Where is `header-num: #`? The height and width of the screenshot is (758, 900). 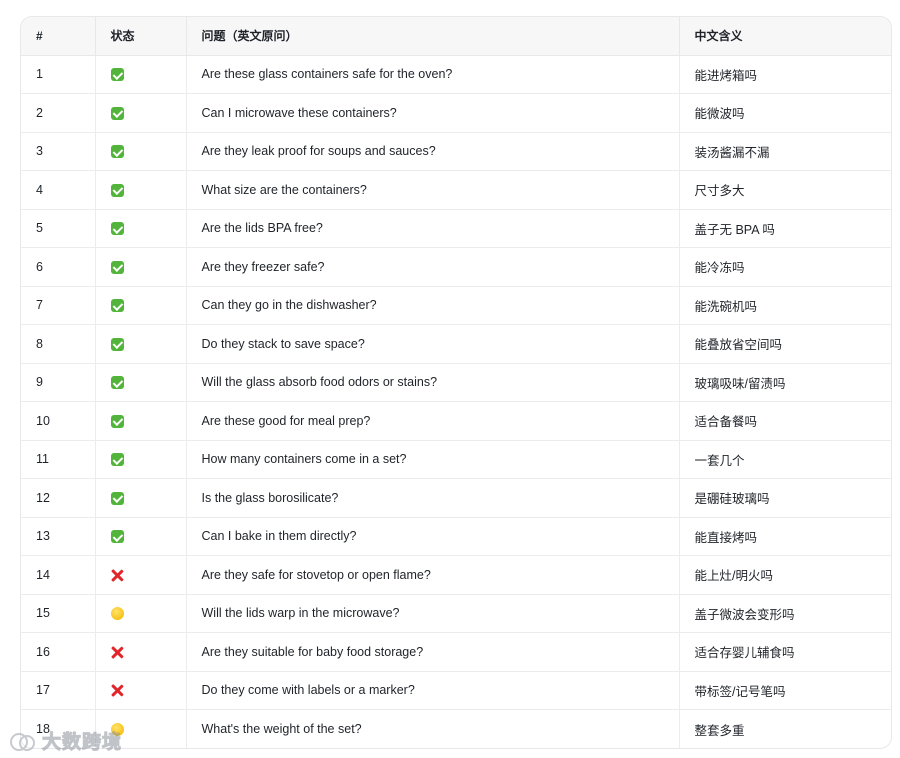
header-num: # is located at coordinates (58, 36).